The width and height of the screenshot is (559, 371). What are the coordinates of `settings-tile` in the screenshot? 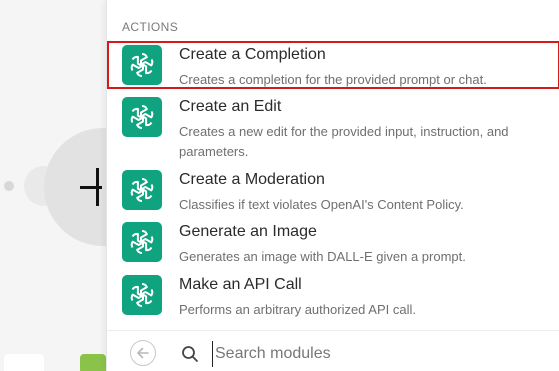 It's located at (93, 362).